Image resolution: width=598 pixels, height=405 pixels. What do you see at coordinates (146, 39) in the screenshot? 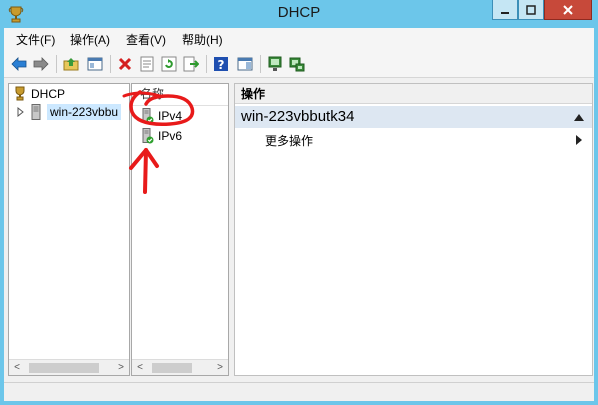
I see `menu-view: 查看(V)` at bounding box center [146, 39].